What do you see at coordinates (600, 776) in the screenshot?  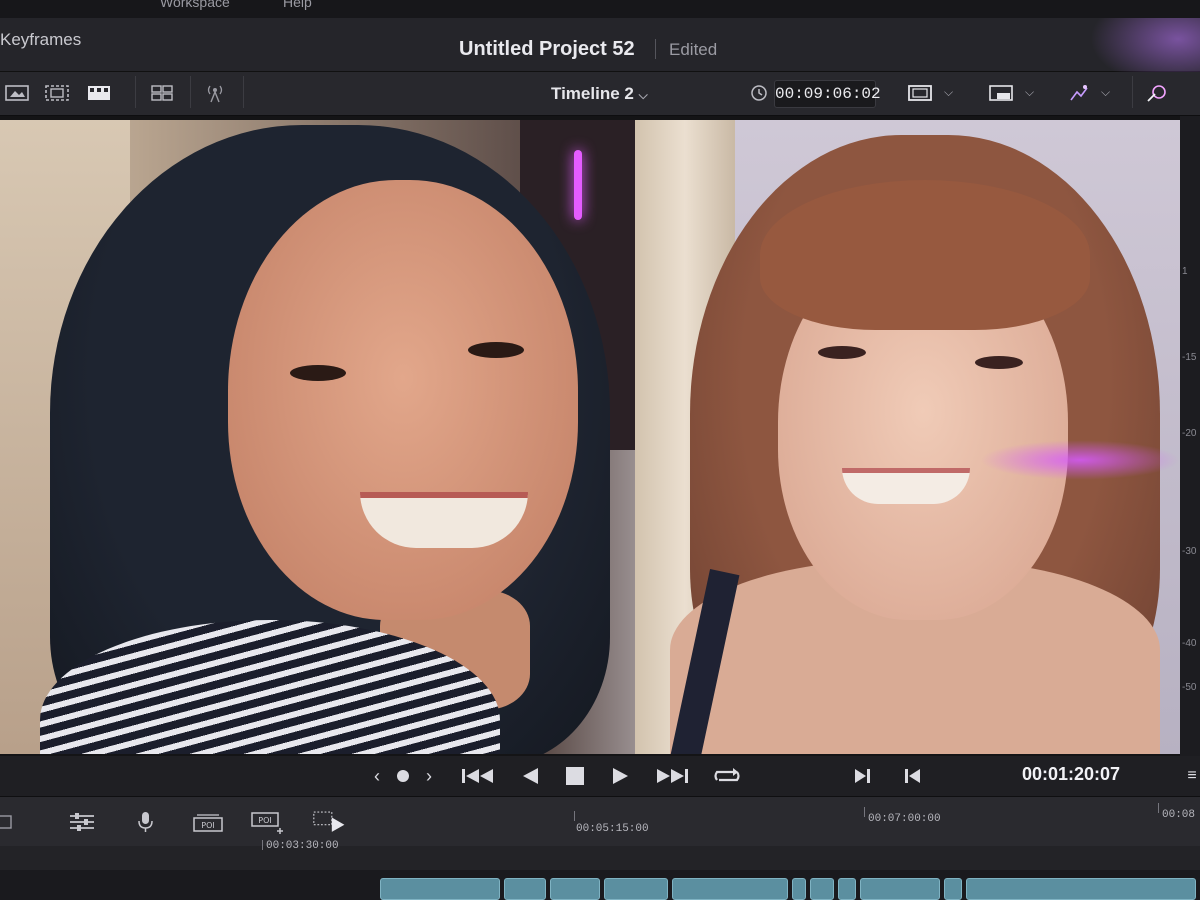 I see `transport-controls: ‹ › 00:01:20:07 ≡` at bounding box center [600, 776].